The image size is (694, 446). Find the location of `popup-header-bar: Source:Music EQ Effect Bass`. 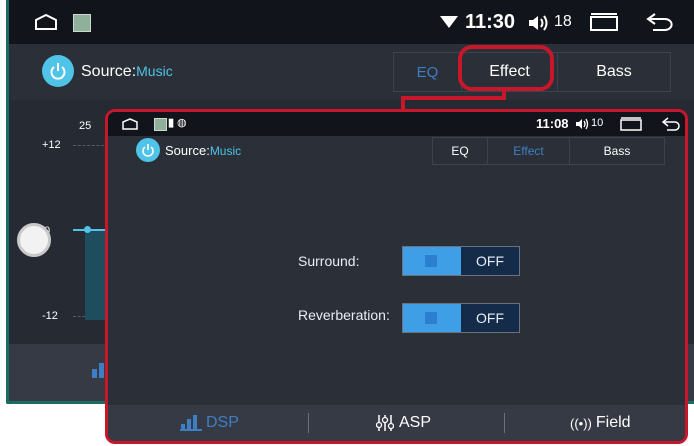

popup-header-bar: Source:Music EQ Effect Bass is located at coordinates (396, 151).